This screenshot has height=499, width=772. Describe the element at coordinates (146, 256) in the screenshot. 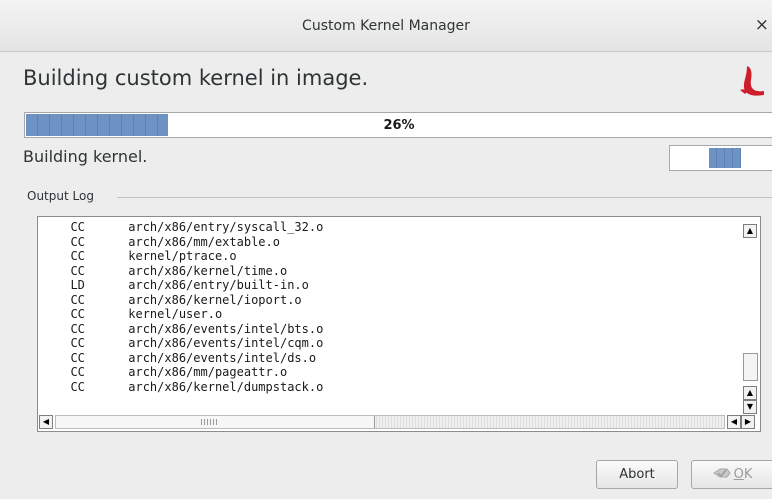

I see `log-line: CC kernel/ptrace.o` at that location.